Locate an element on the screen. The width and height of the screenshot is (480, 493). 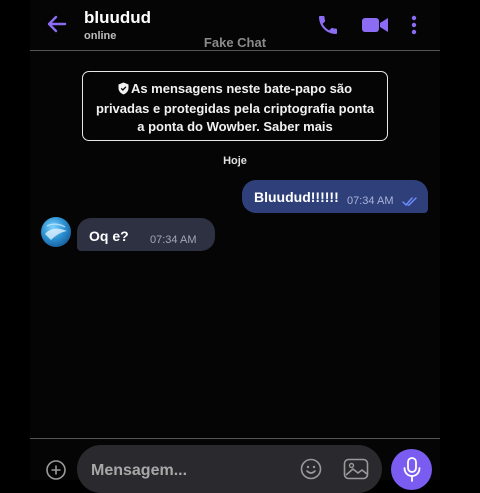
incoming-message: Oq e? 07:34 AM is located at coordinates (146, 234).